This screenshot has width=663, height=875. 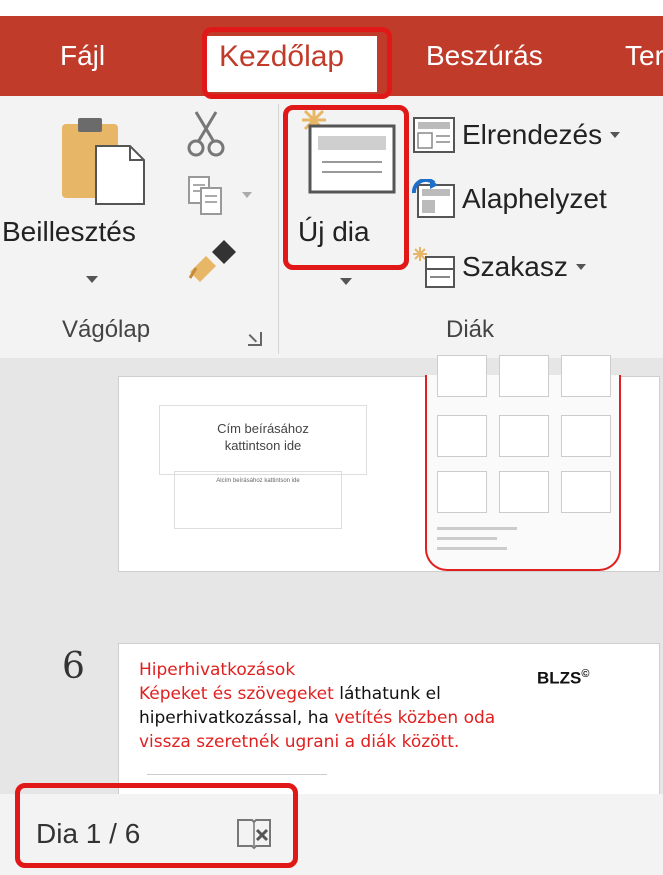 I want to click on layout-dropdown-caret, so click(x=615, y=135).